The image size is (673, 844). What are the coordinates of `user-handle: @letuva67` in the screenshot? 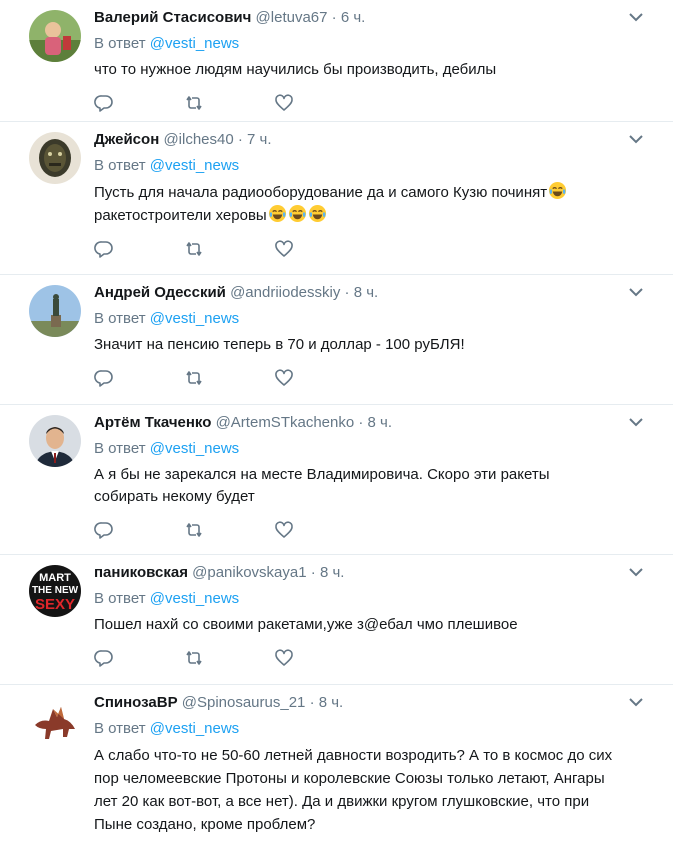 It's located at (292, 17).